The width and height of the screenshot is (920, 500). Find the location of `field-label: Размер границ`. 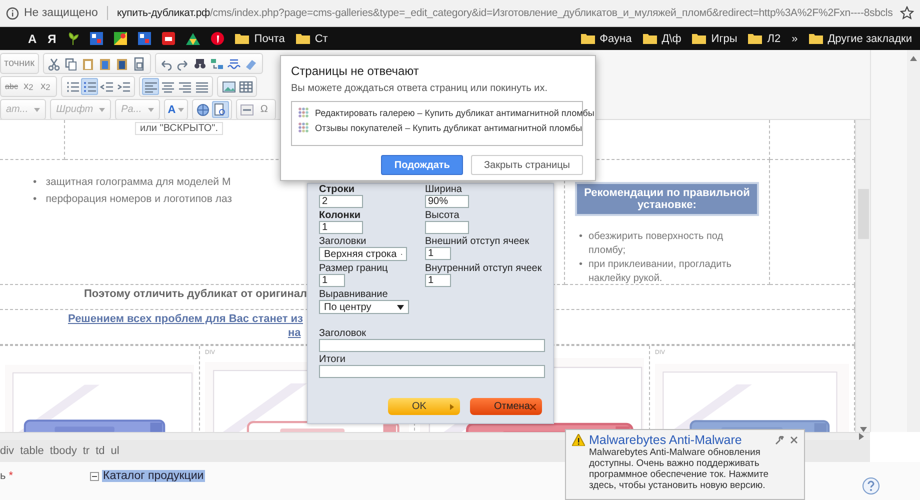

field-label: Размер границ is located at coordinates (353, 268).